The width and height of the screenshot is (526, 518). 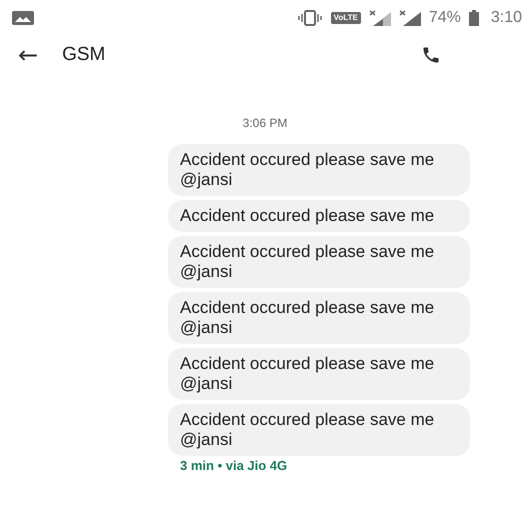 What do you see at coordinates (265, 123) in the screenshot?
I see `timestamp: 3:06 PM` at bounding box center [265, 123].